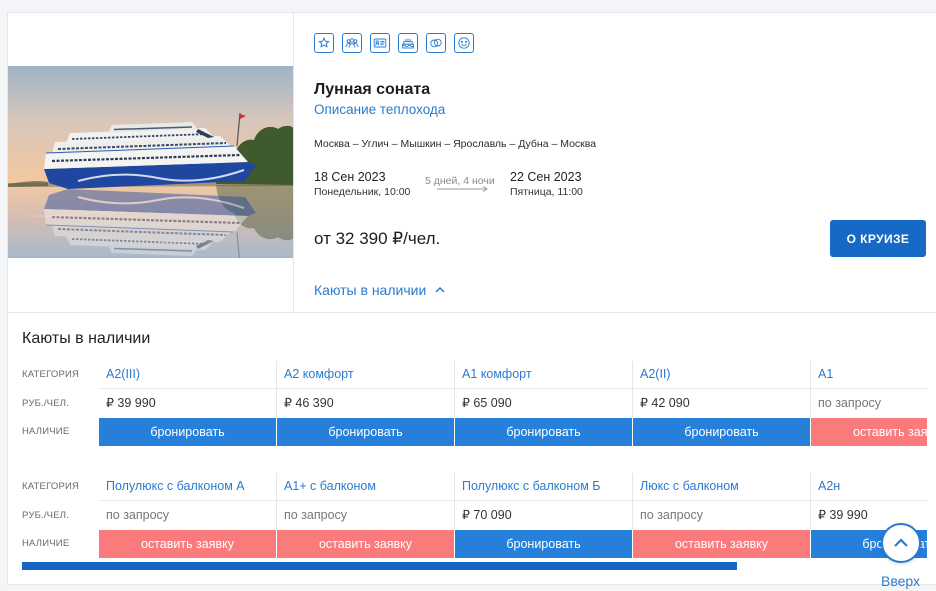  Describe the element at coordinates (370, 290) in the screenshot. I see `cabins-toggle-label: Каюты в наличии` at that location.